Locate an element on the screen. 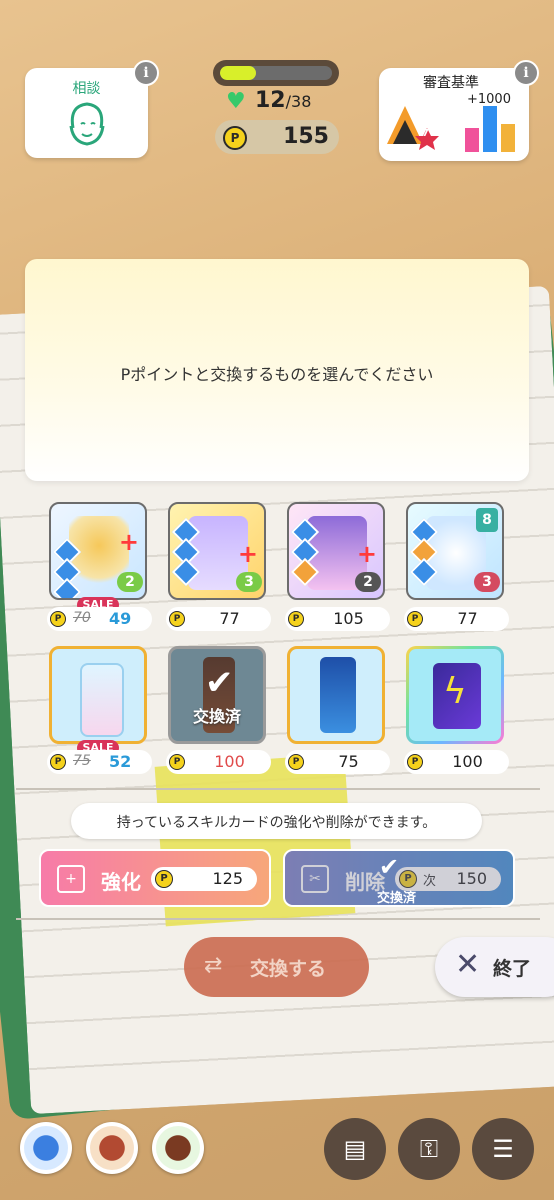 This screenshot has height=1200, width=554. face-icon is located at coordinates (87, 124).